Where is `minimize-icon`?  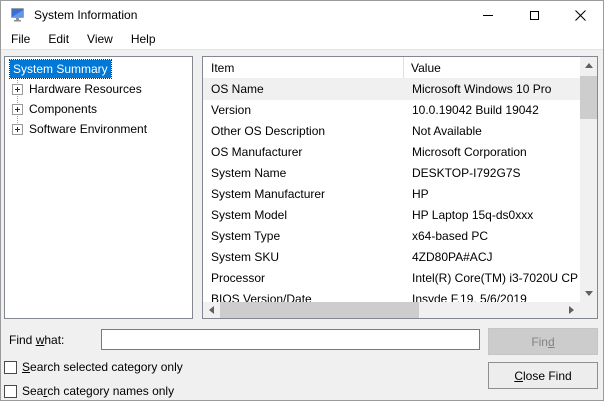 minimize-icon is located at coordinates (488, 15).